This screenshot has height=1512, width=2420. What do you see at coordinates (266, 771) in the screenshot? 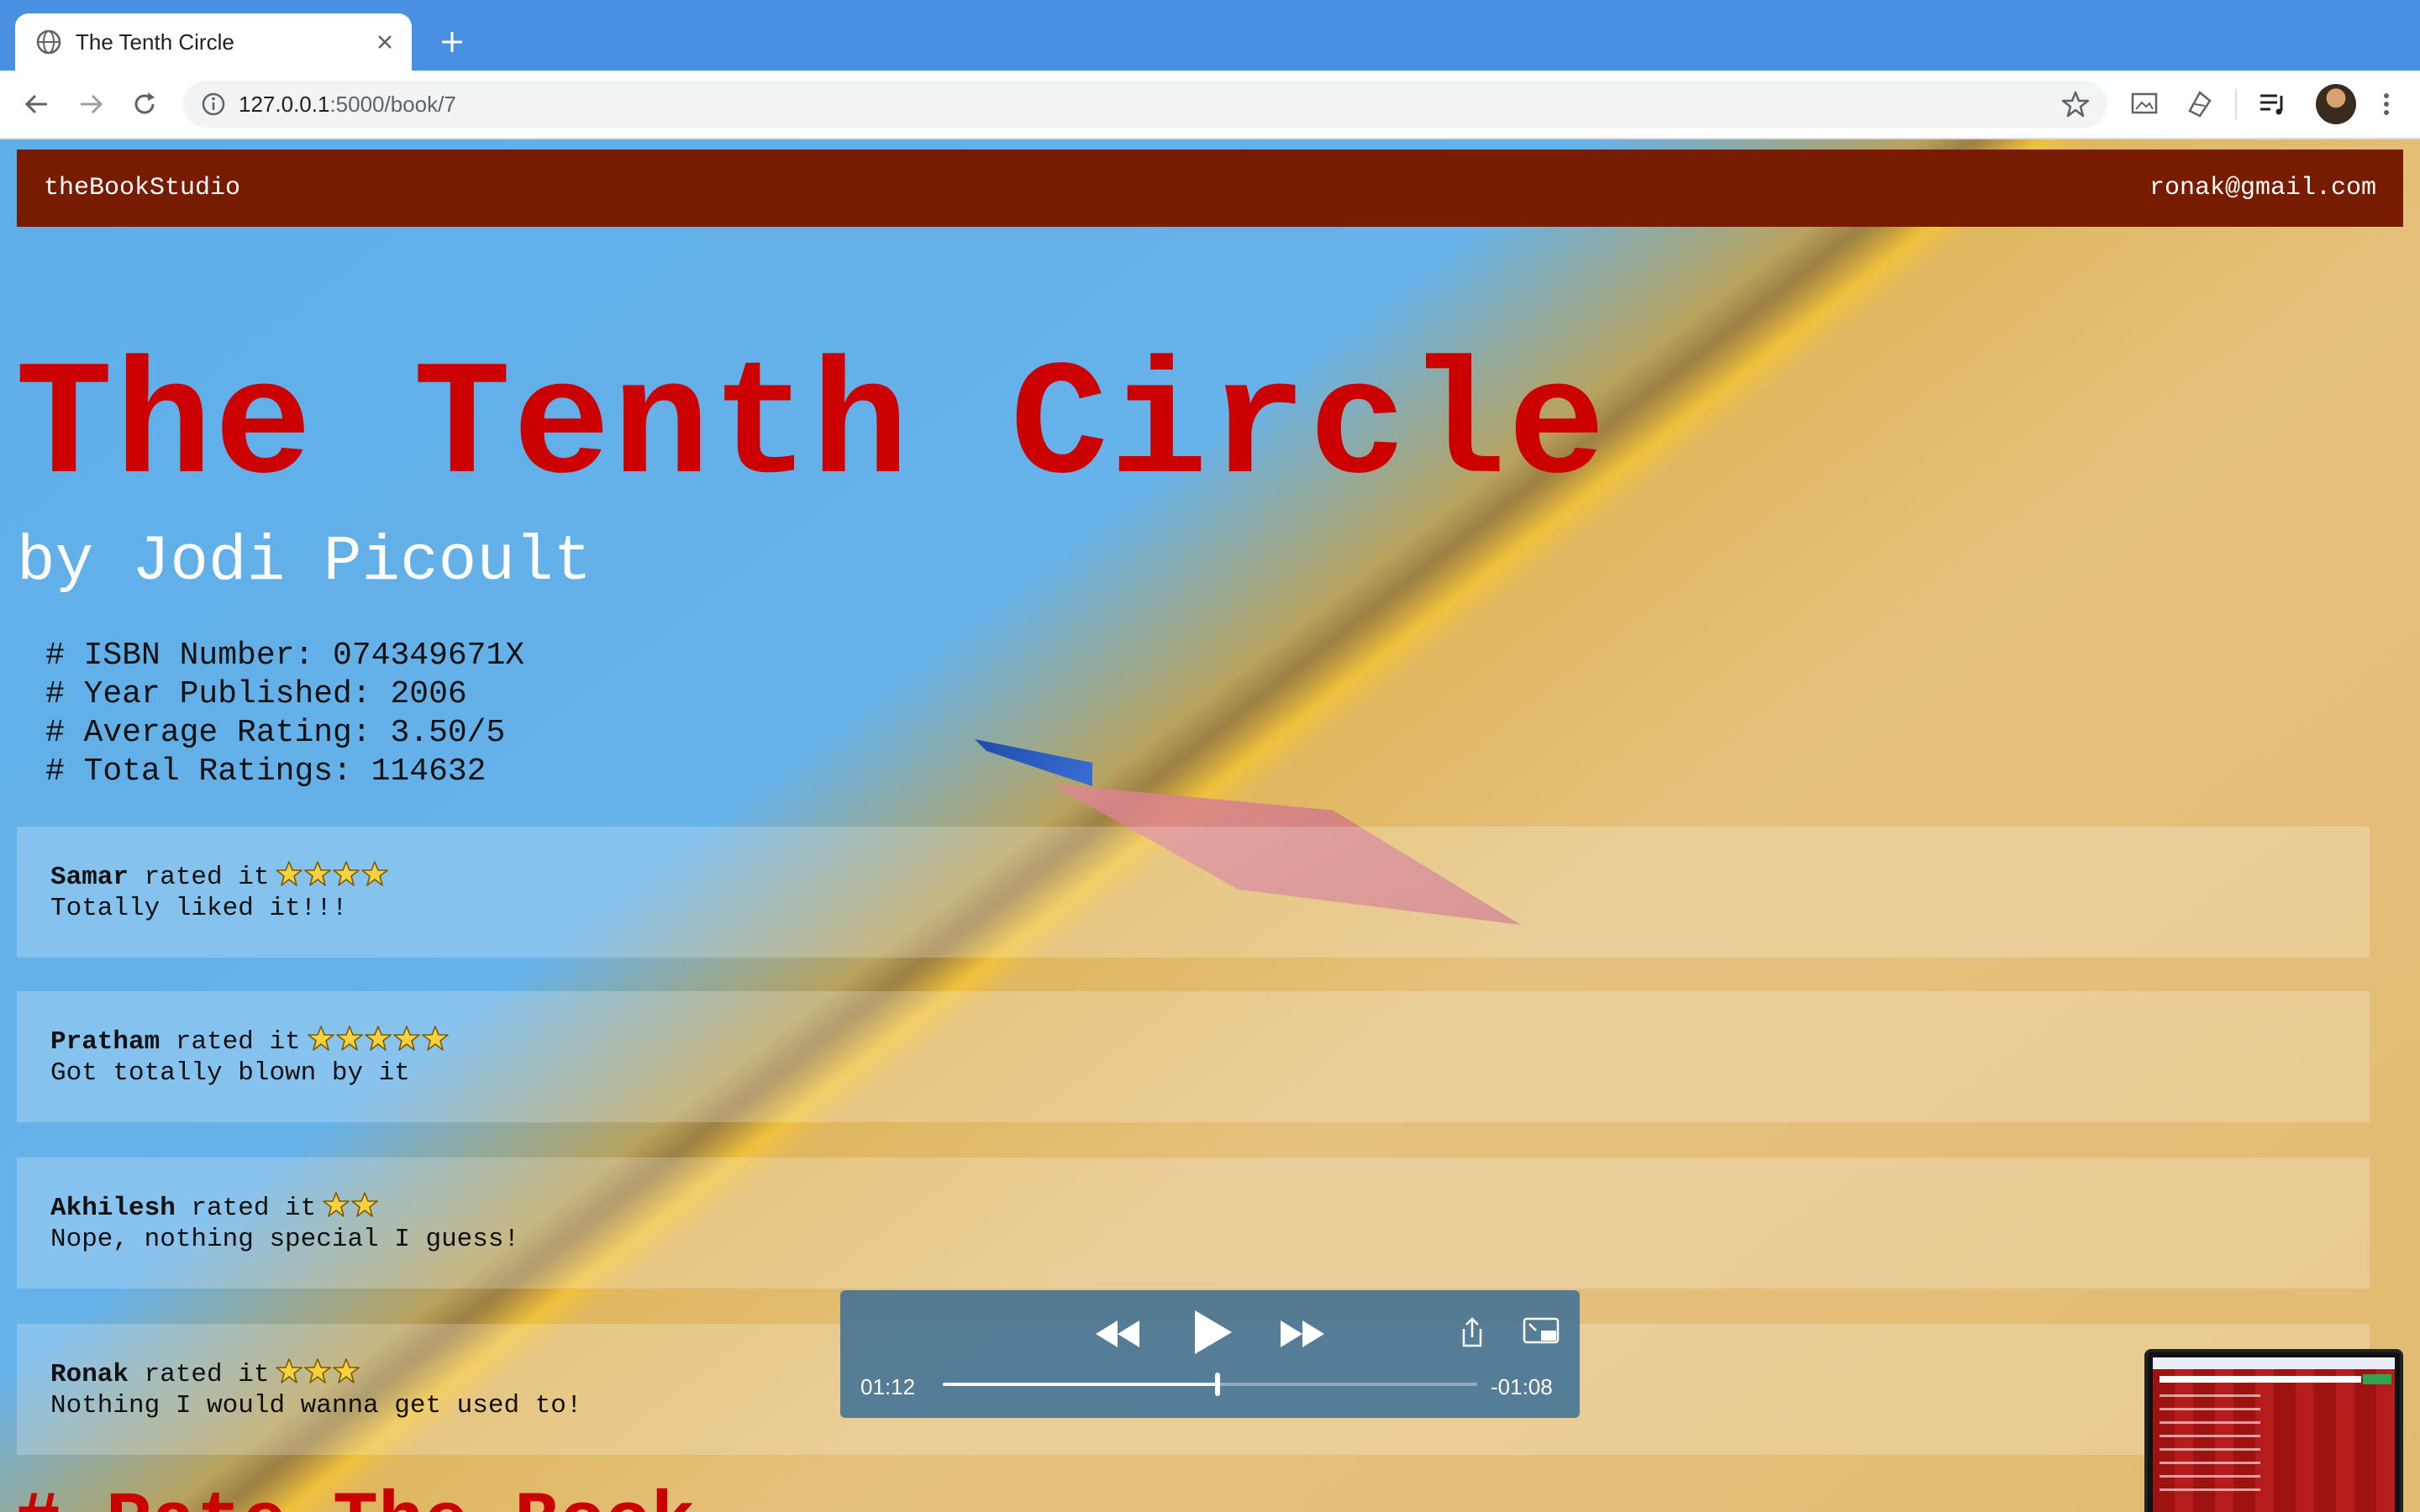
I see `total-ratings-line: # Total Ratings: 114632` at bounding box center [266, 771].